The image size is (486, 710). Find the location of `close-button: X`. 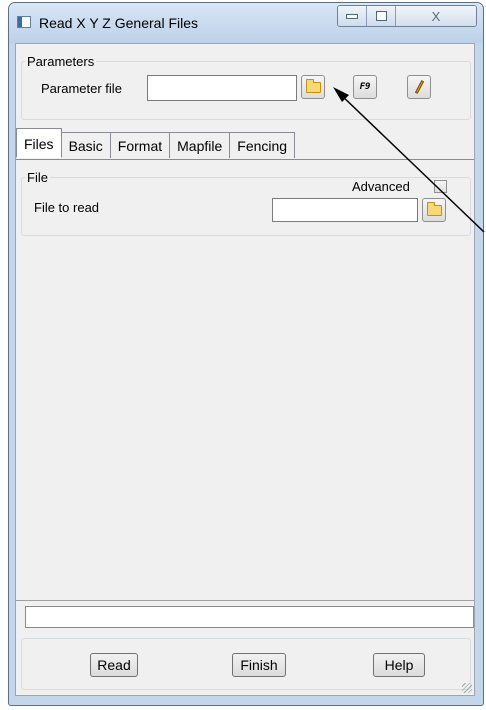

close-button: X is located at coordinates (436, 16).